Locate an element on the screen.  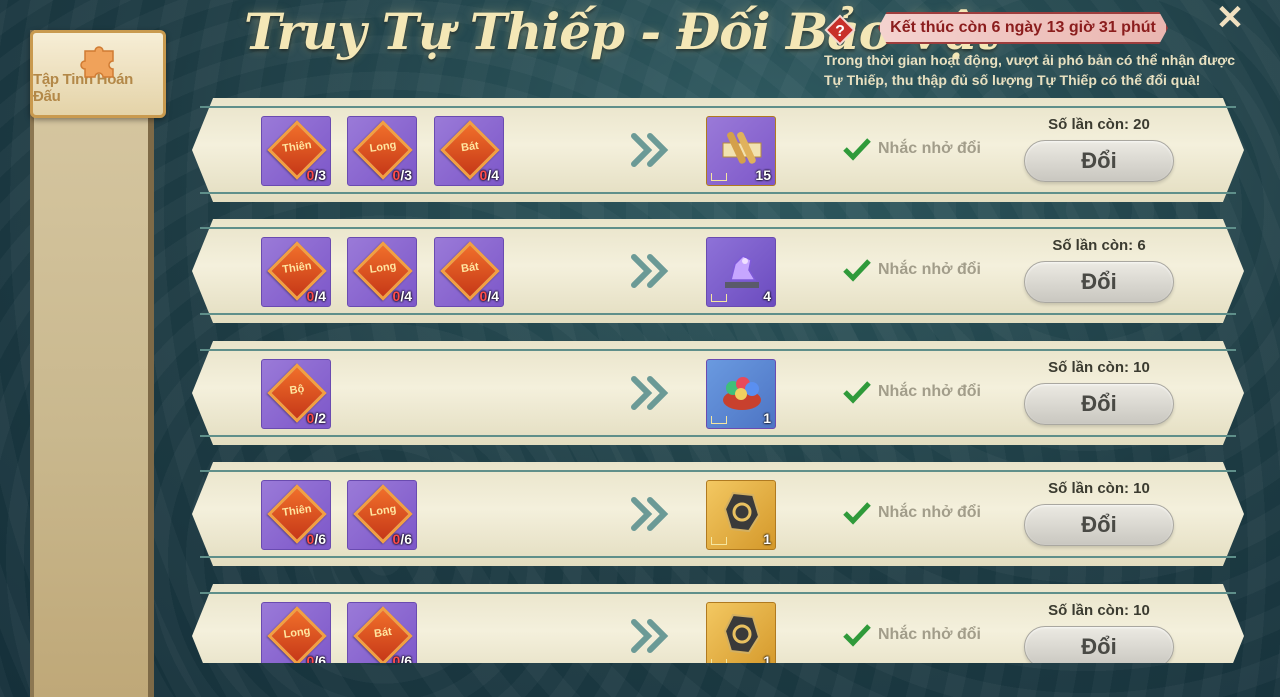
sidebar is located at coordinates (92, 363).